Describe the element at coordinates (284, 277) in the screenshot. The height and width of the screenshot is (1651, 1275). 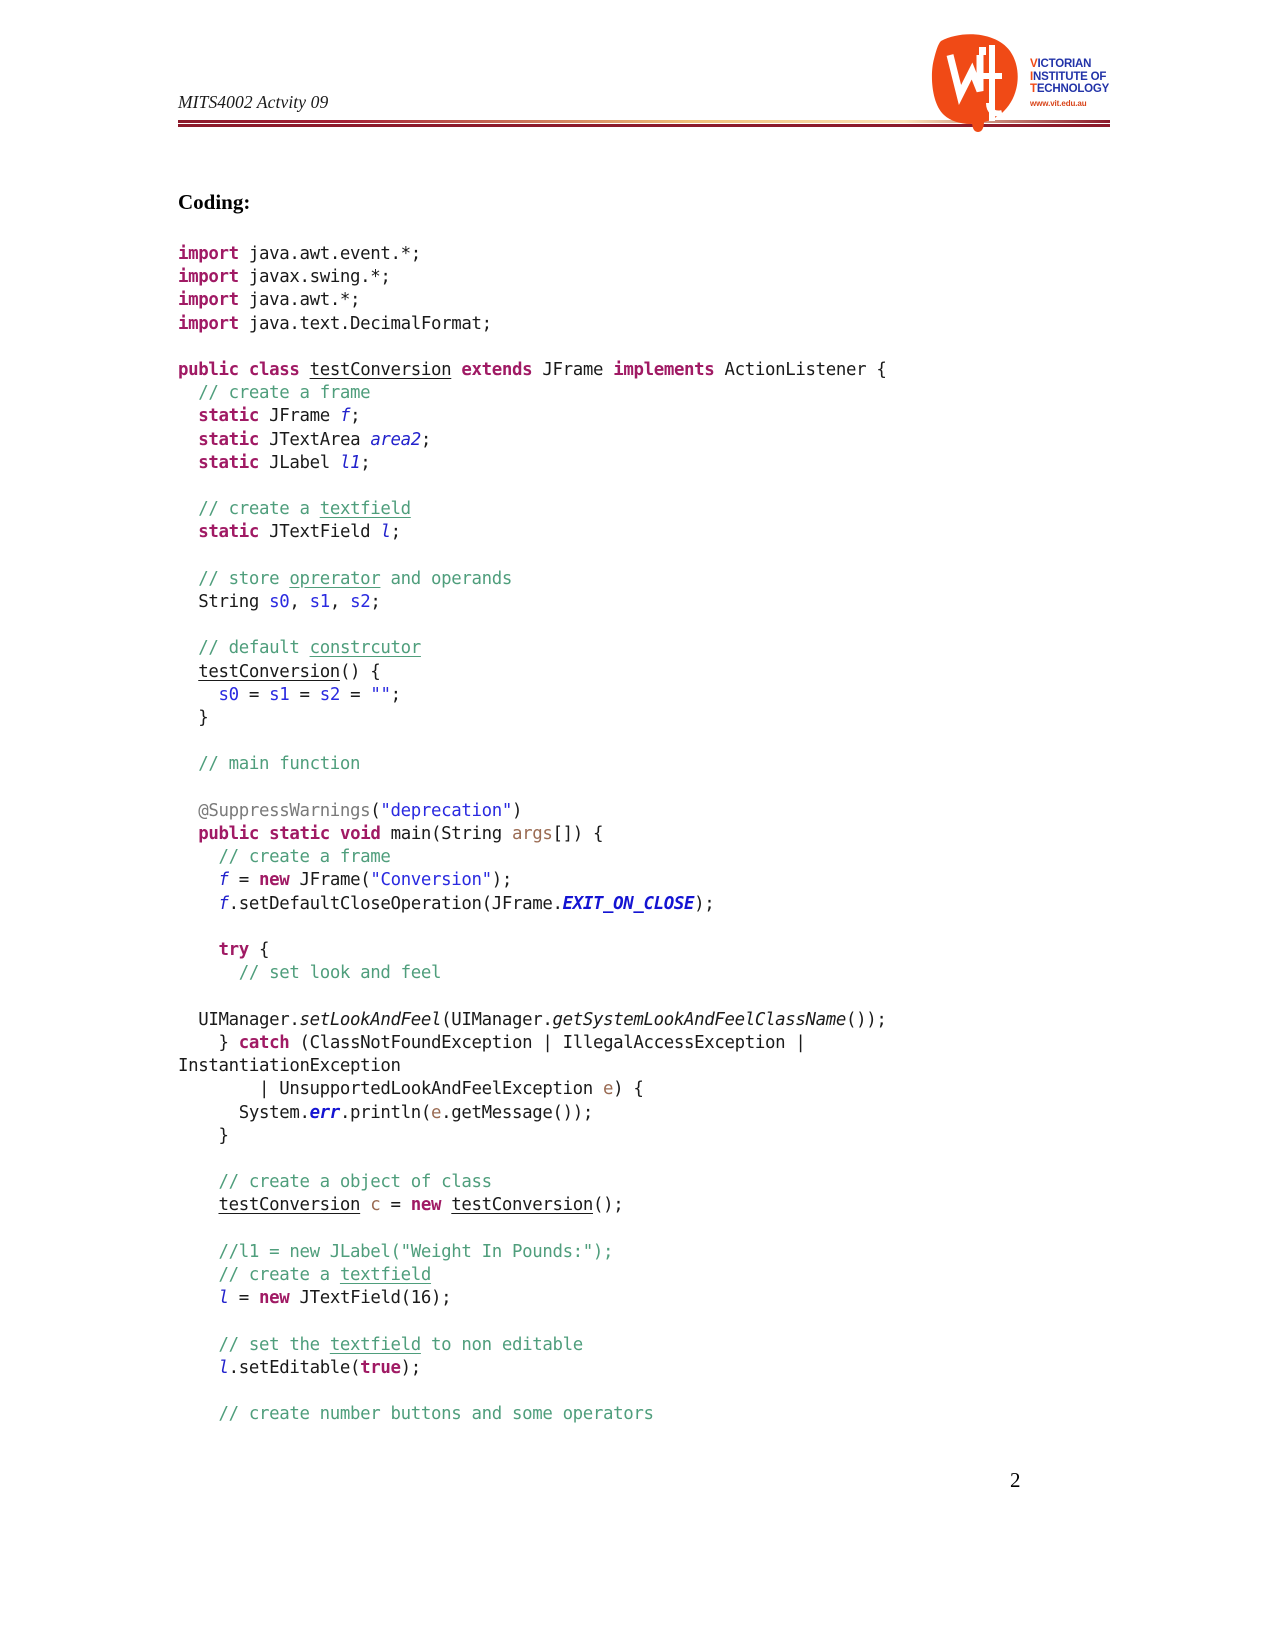
I see `code-line: import javax.swing.*;` at that location.